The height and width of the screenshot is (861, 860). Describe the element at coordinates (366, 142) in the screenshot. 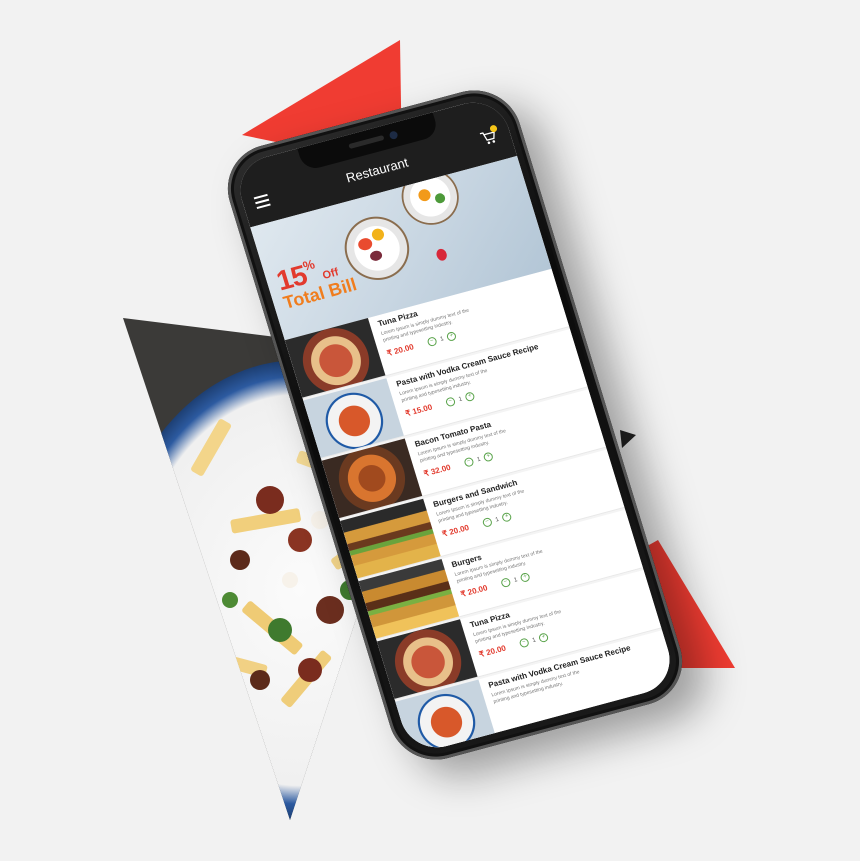

I see `speaker-grille` at that location.